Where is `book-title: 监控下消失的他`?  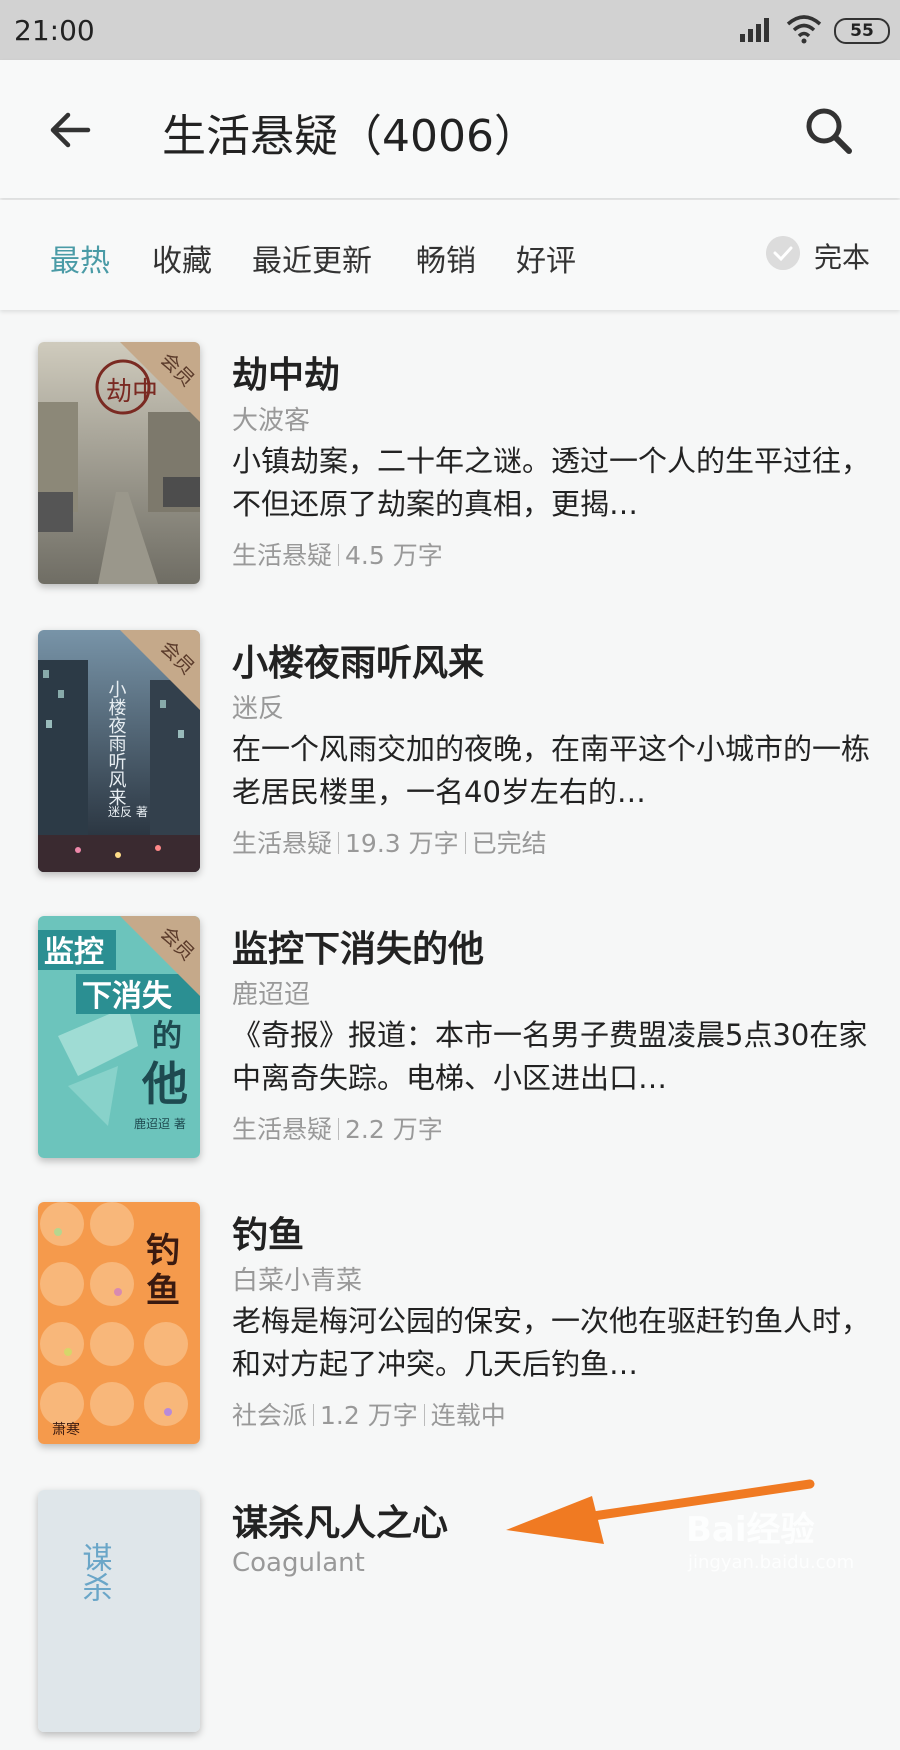
book-title: 监控下消失的他 is located at coordinates (358, 946).